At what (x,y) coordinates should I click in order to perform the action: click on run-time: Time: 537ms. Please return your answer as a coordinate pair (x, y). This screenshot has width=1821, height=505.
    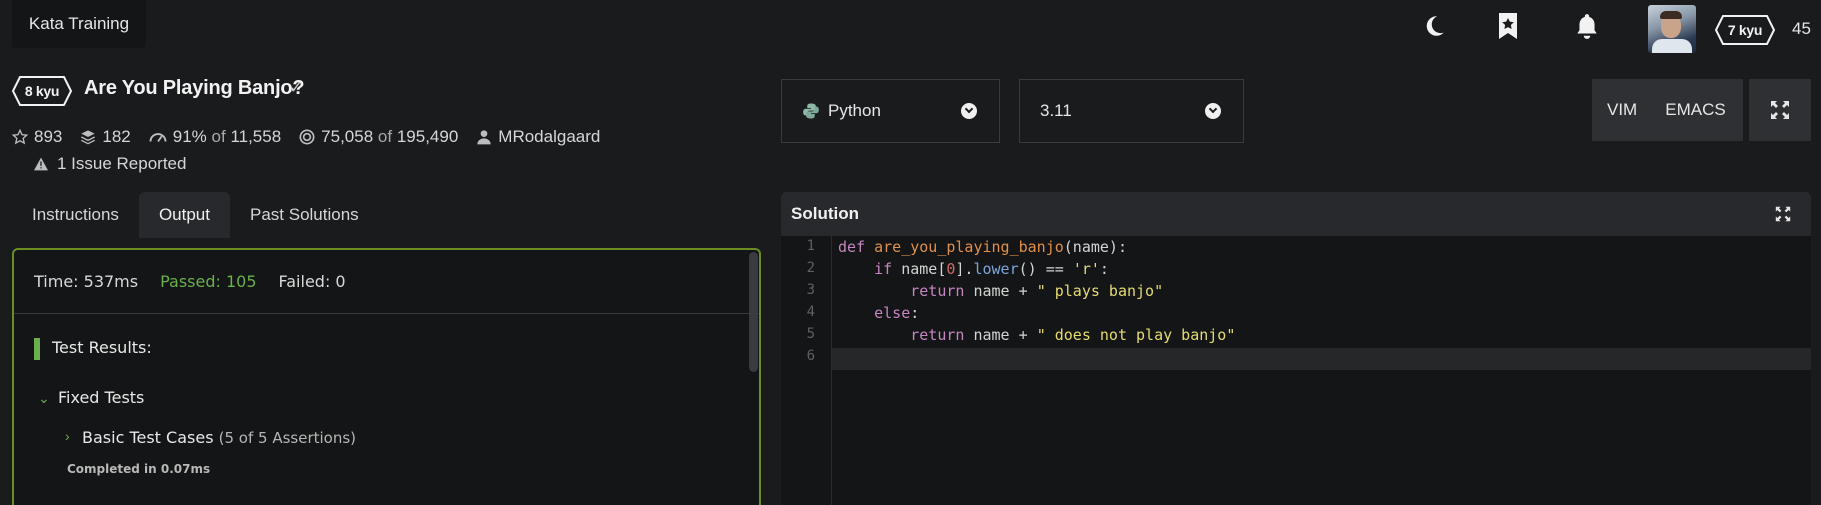
    Looking at the image, I should click on (86, 281).